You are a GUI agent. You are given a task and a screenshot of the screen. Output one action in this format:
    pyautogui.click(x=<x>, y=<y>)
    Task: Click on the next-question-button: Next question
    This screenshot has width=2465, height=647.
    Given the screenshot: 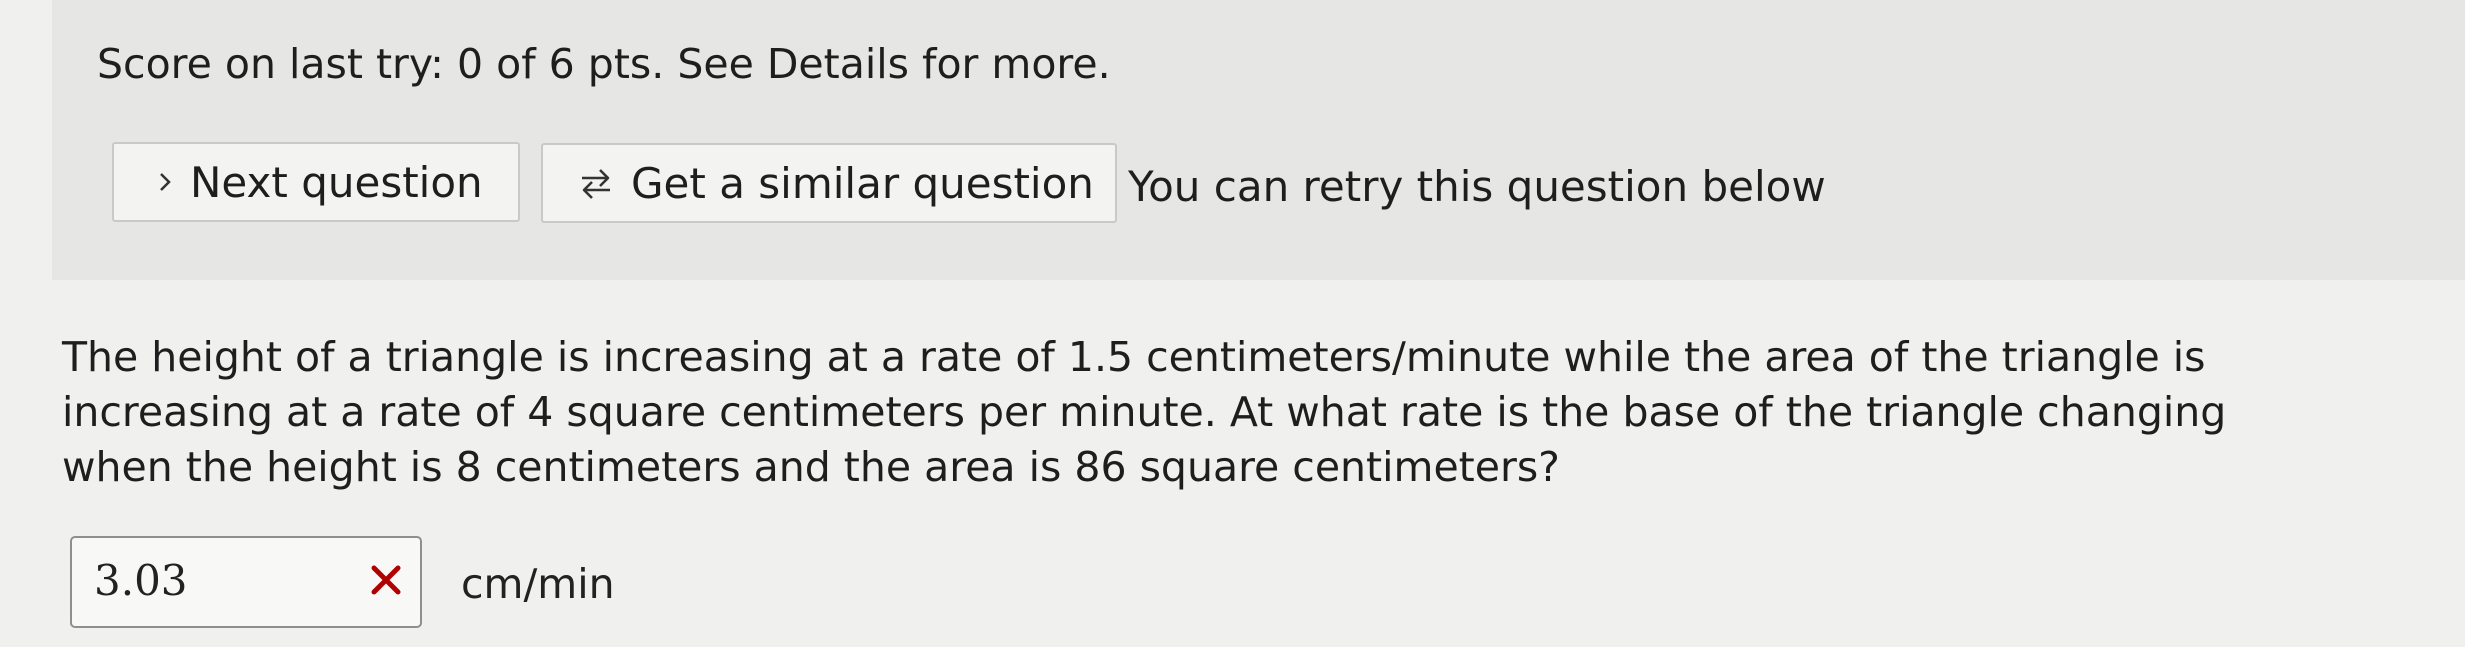 What is the action you would take?
    pyautogui.click(x=316, y=182)
    